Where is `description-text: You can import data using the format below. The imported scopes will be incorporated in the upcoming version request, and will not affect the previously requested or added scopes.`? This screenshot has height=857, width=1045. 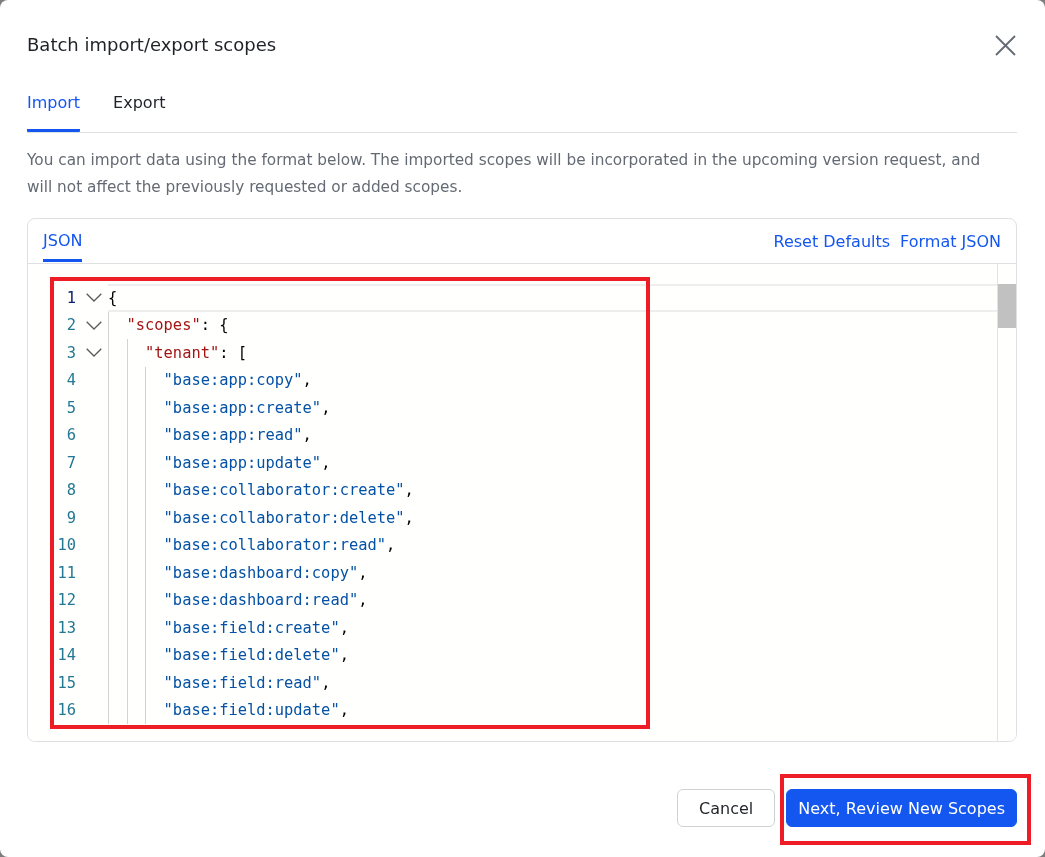
description-text: You can import data using the format below. The imported scopes will be incorporated in the upcoming version request, and will not affect the previously requested or added scopes. is located at coordinates (504, 174).